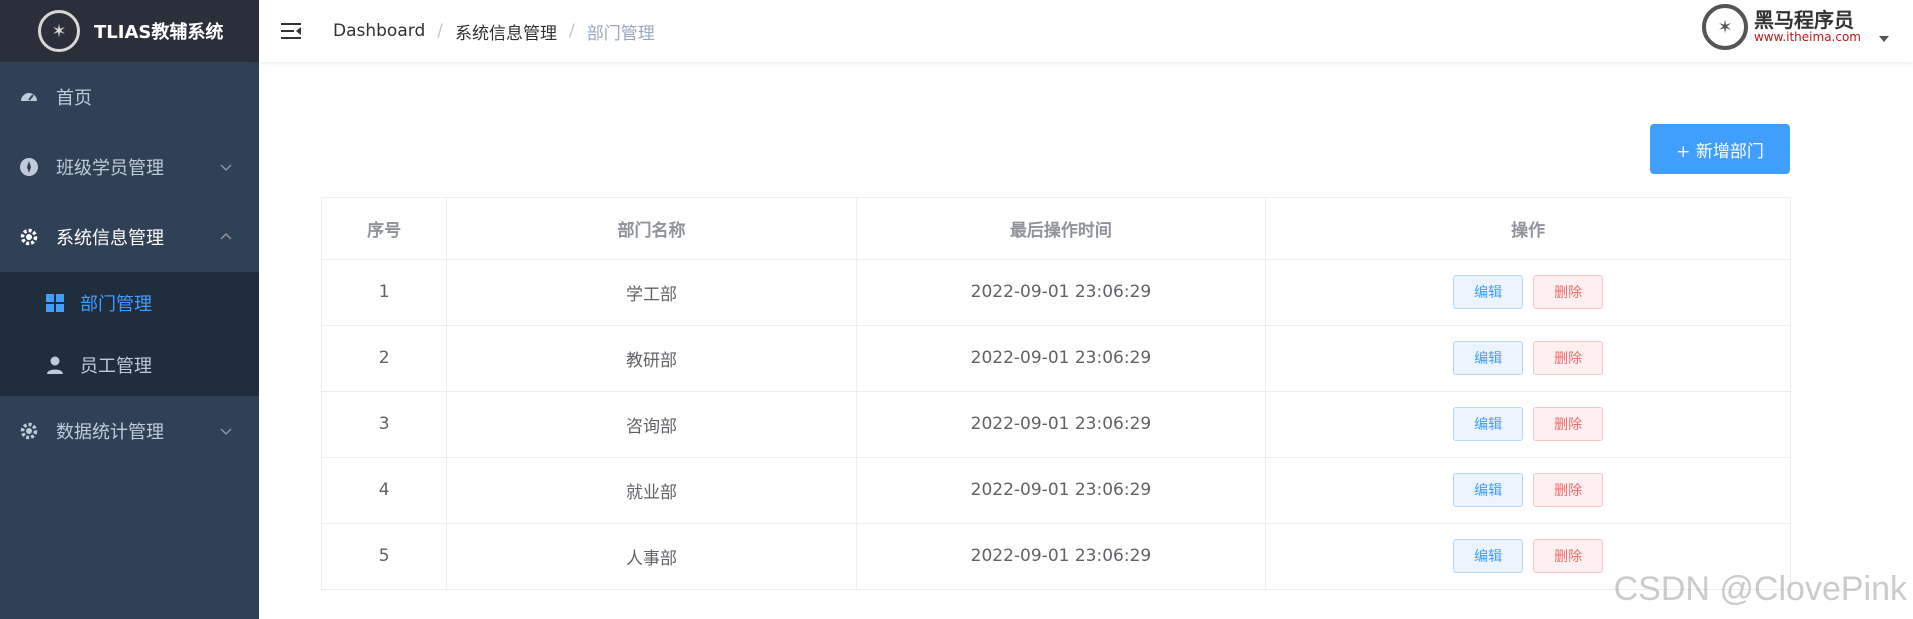 This screenshot has width=1913, height=619. Describe the element at coordinates (620, 33) in the screenshot. I see `breadcrumb-item-current: 部门管理` at that location.